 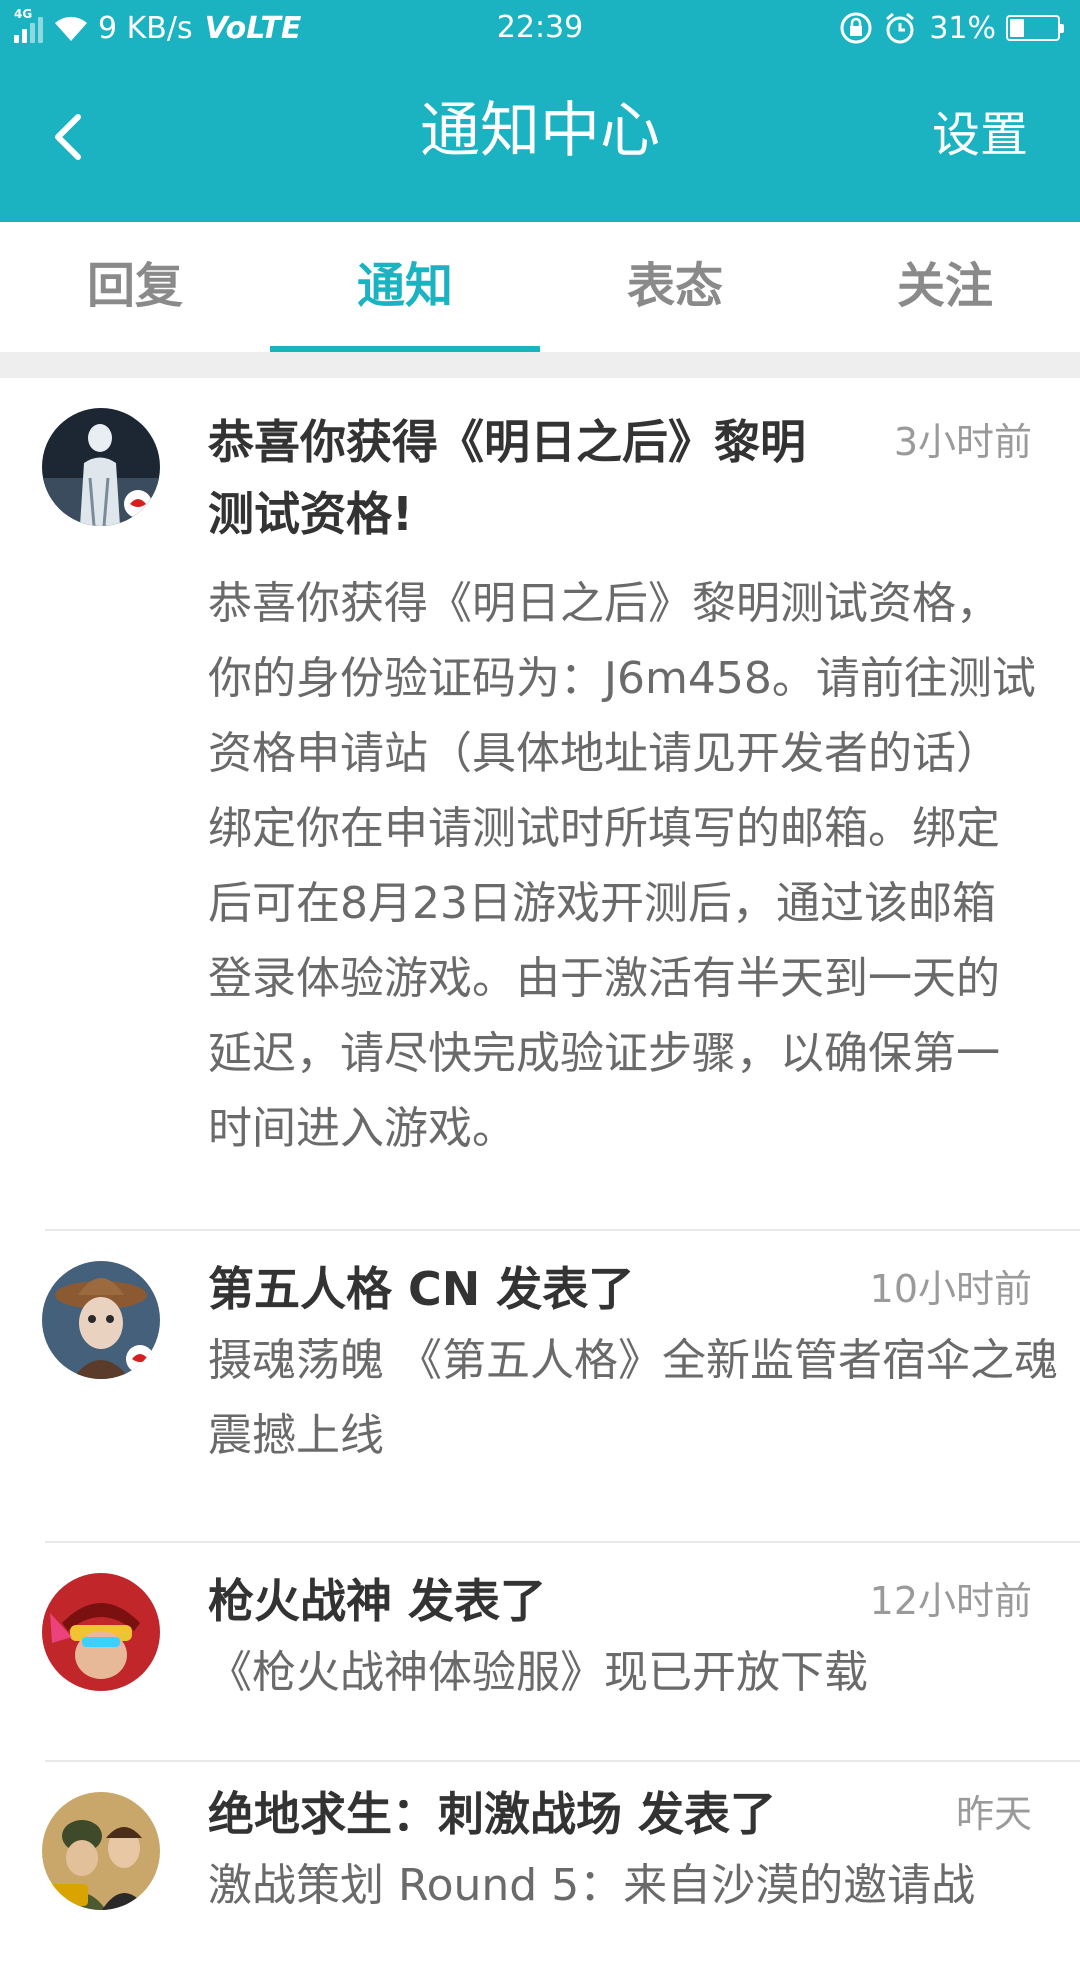 What do you see at coordinates (1033, 28) in the screenshot?
I see `battery-icon` at bounding box center [1033, 28].